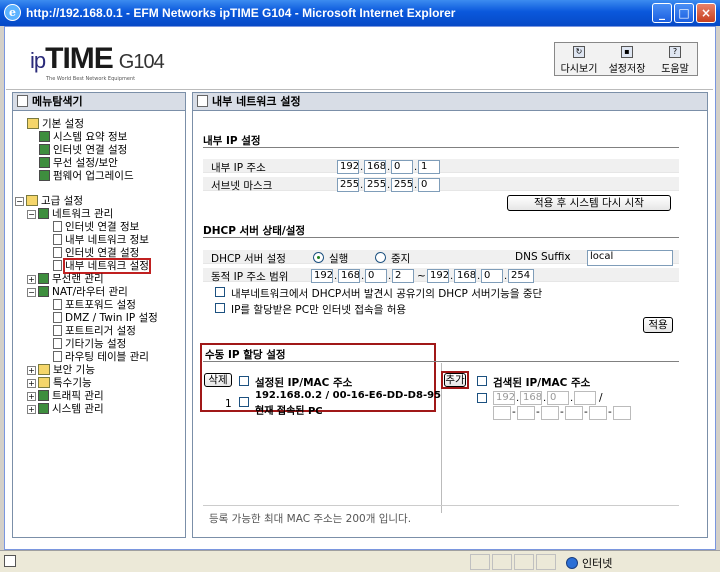 The width and height of the screenshot is (720, 572). I want to click on menu-network: − 네트워크 관리, so click(70, 214).